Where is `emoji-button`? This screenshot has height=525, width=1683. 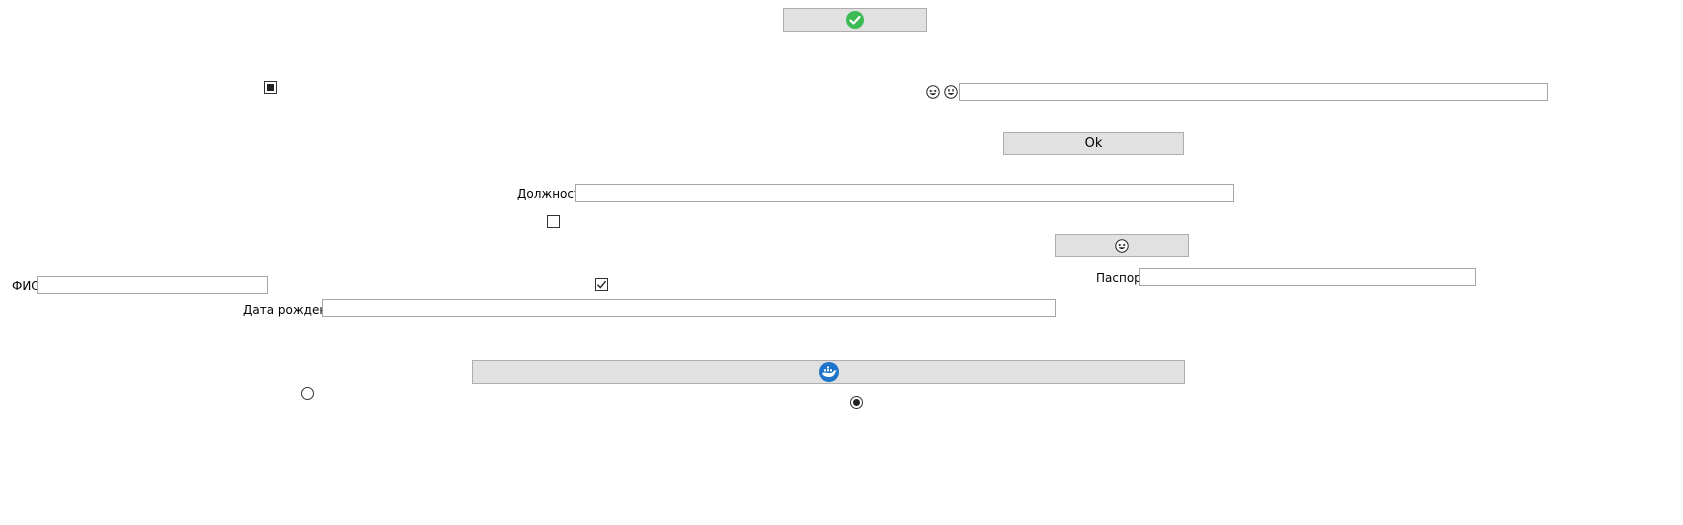
emoji-button is located at coordinates (1122, 245).